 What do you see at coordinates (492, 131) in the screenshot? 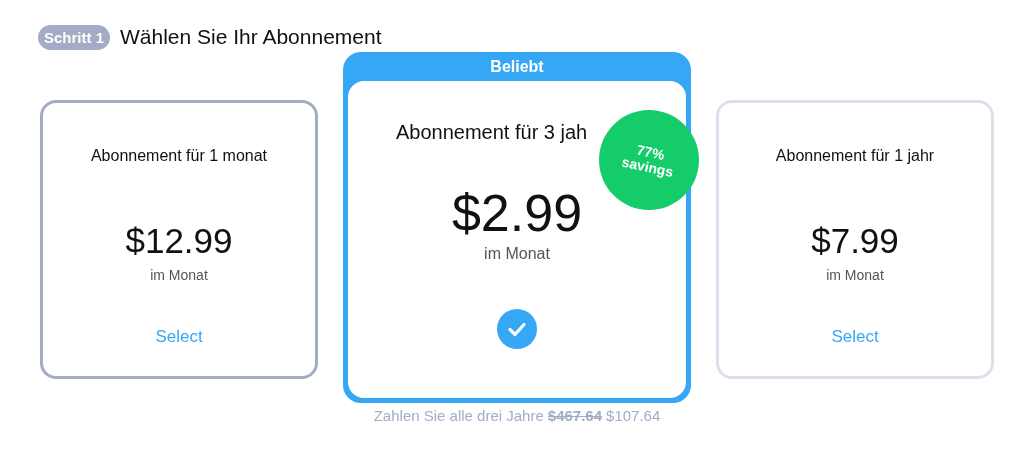
I see `plan-title: Abonnement für 3 jah` at bounding box center [492, 131].